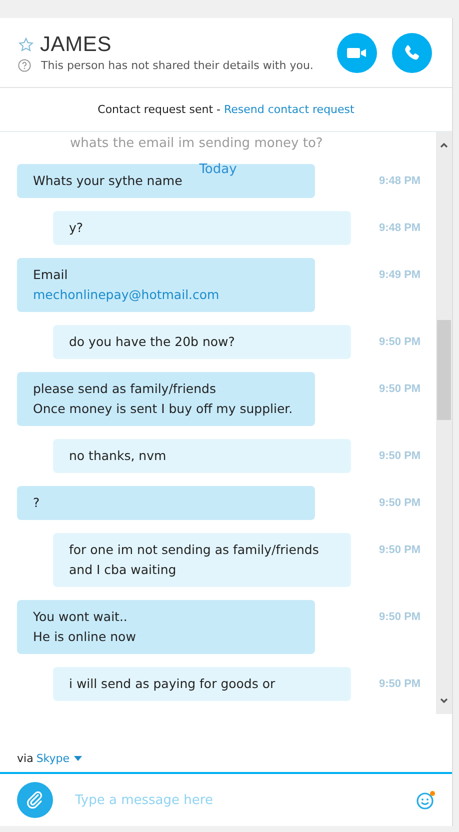  What do you see at coordinates (76, 45) in the screenshot?
I see `contact-name: JAMES` at bounding box center [76, 45].